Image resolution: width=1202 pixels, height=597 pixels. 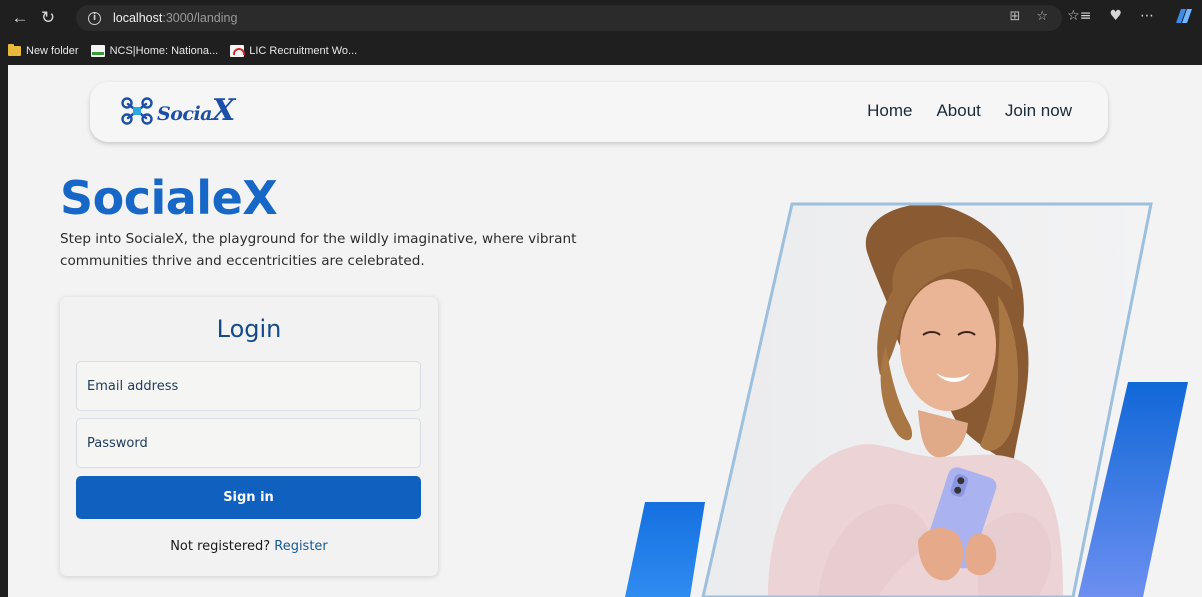 I want to click on register-prompt-text: Not registered?, so click(x=220, y=546).